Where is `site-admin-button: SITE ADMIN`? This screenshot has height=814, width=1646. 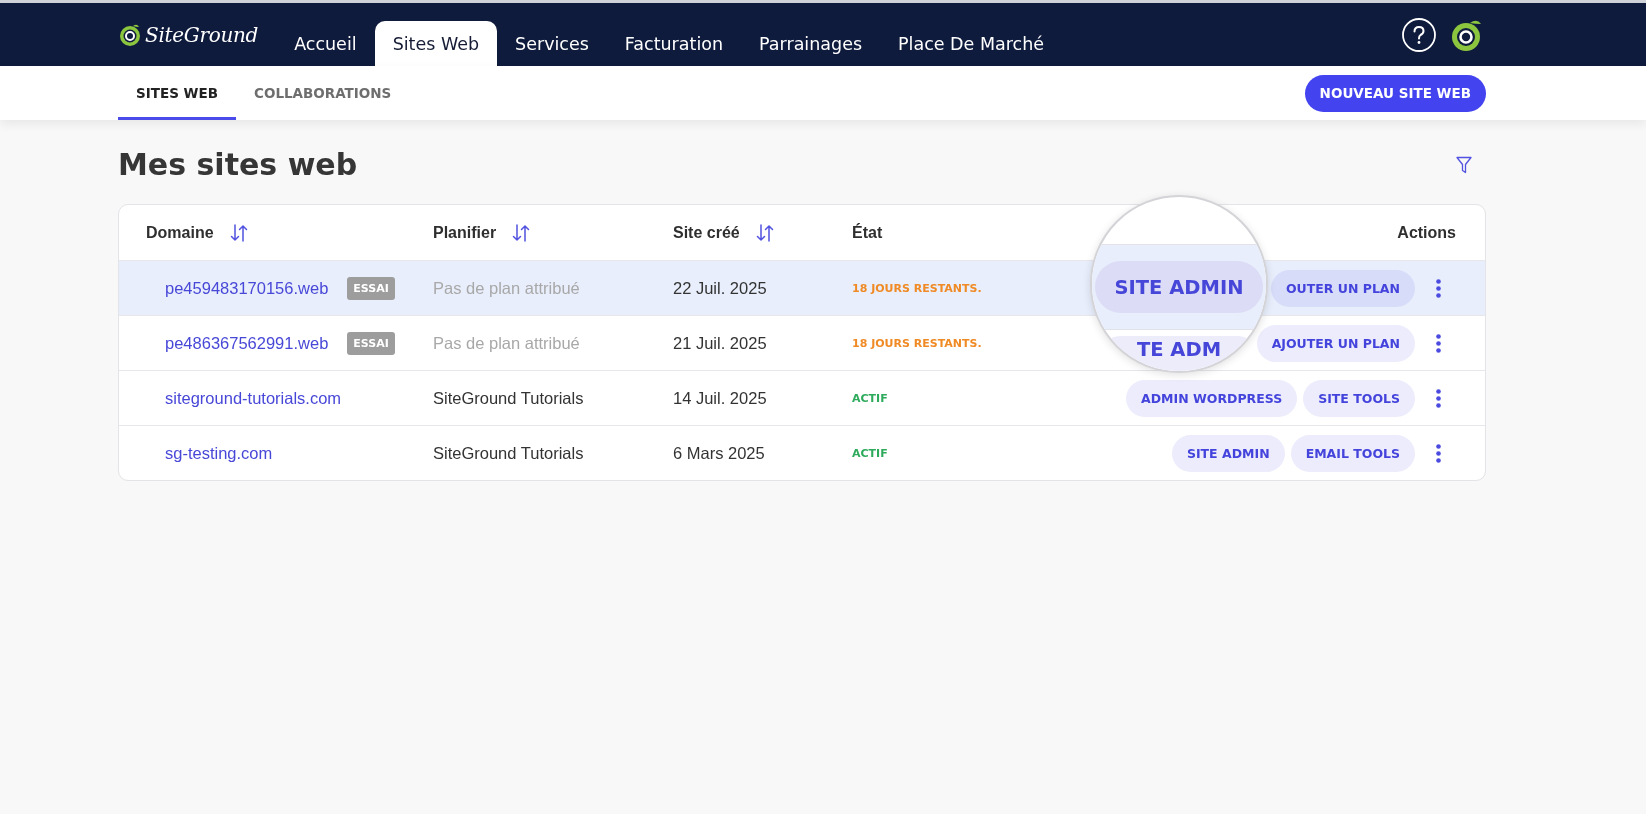
site-admin-button: SITE ADMIN is located at coordinates (1179, 287).